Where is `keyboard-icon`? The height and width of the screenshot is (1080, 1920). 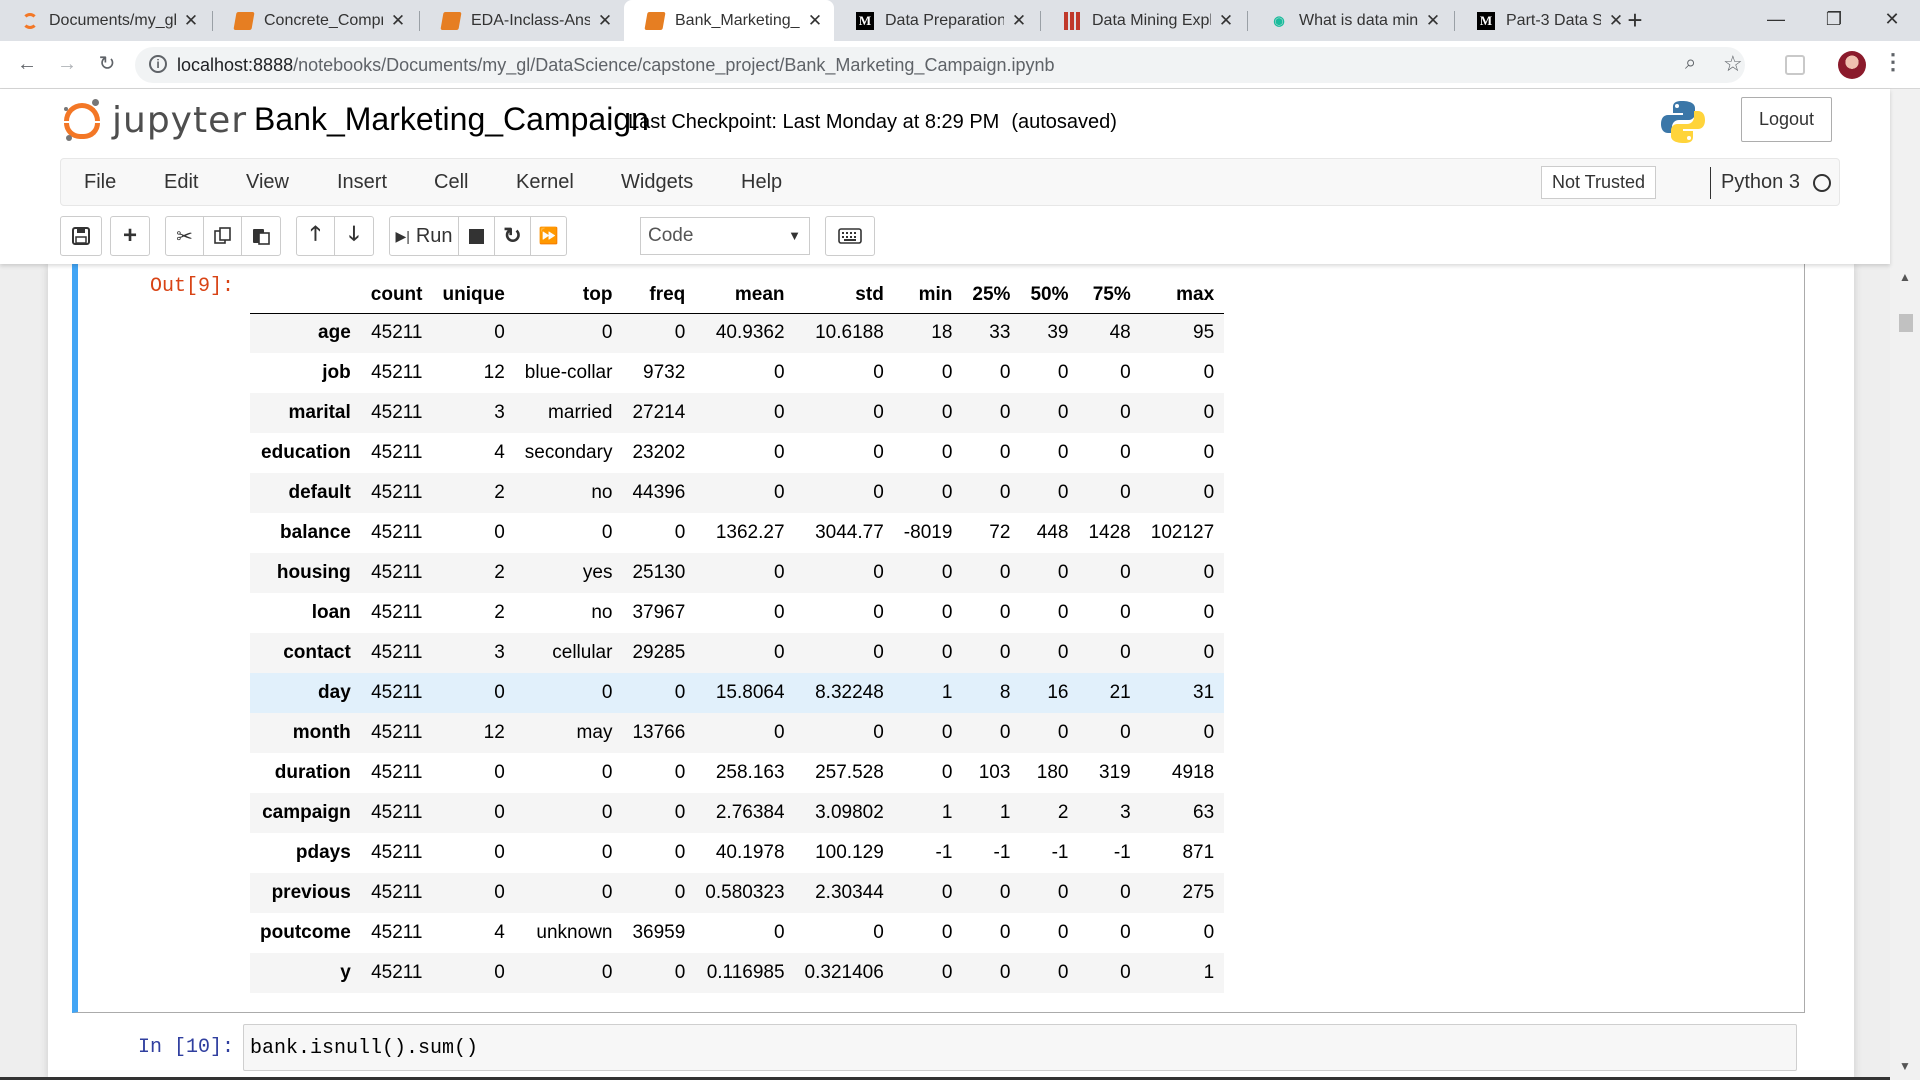
keyboard-icon is located at coordinates (850, 236).